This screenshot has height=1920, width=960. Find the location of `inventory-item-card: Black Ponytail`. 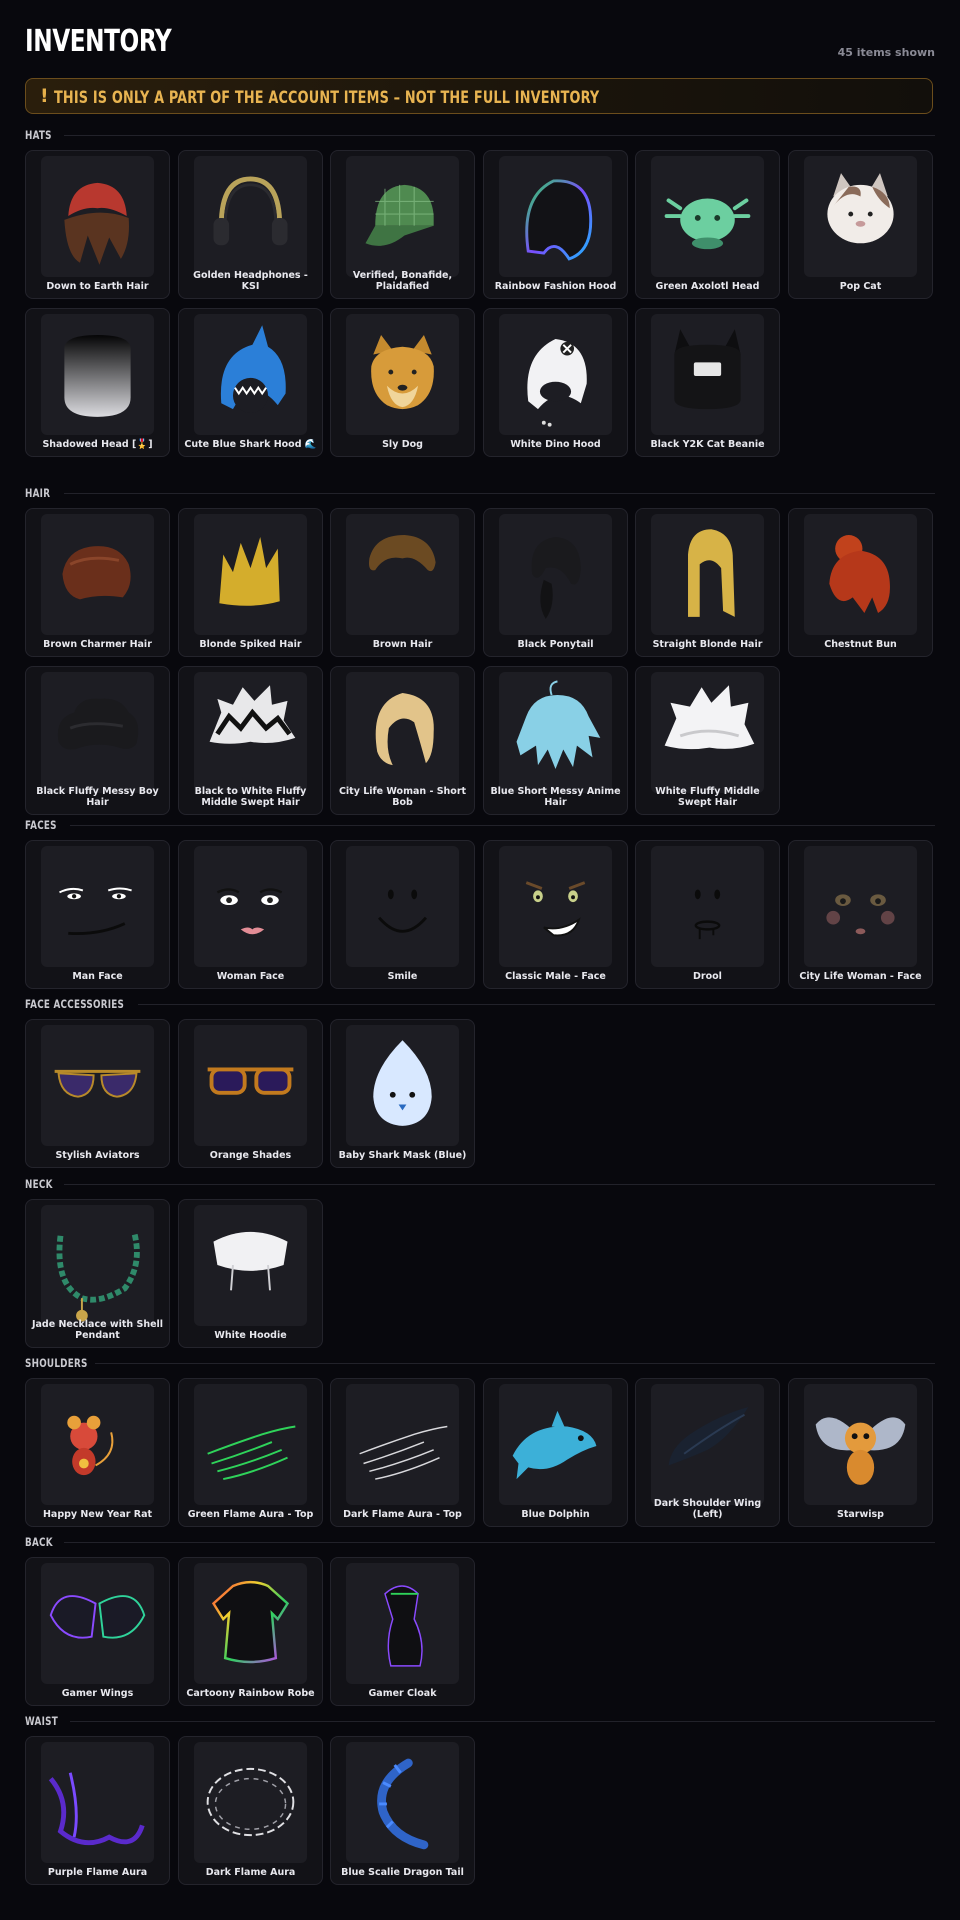

inventory-item-card: Black Ponytail is located at coordinates (555, 582).